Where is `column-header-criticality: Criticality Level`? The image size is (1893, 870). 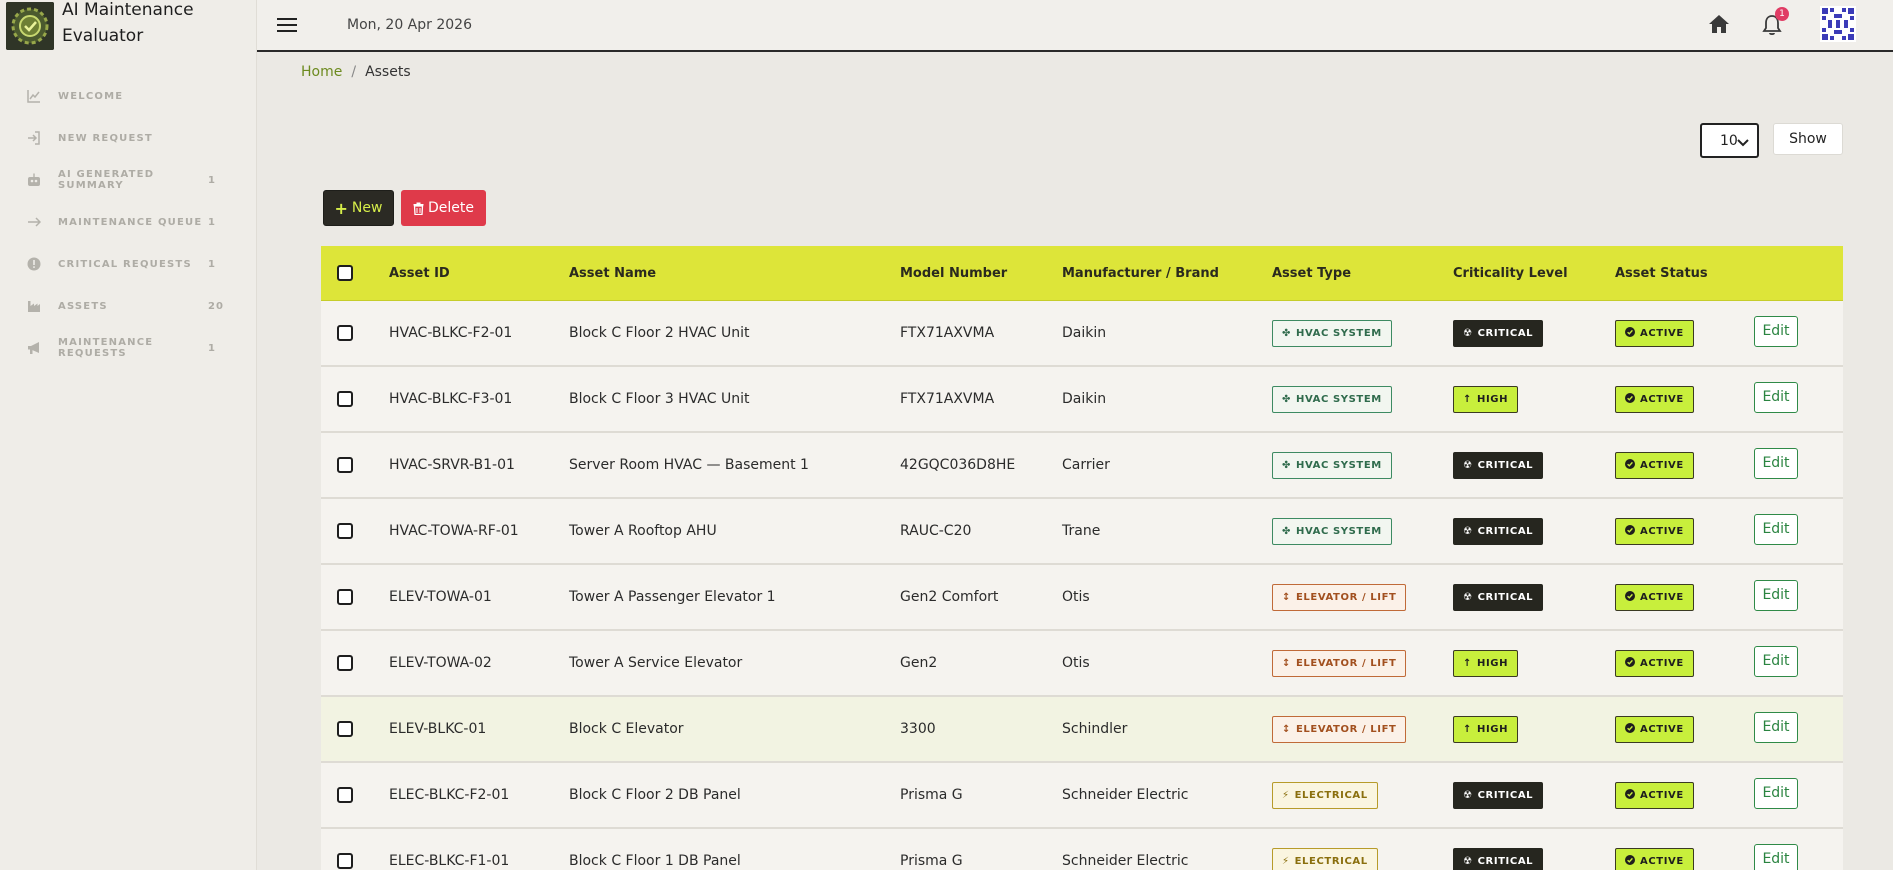
column-header-criticality: Criticality Level is located at coordinates (1534, 273).